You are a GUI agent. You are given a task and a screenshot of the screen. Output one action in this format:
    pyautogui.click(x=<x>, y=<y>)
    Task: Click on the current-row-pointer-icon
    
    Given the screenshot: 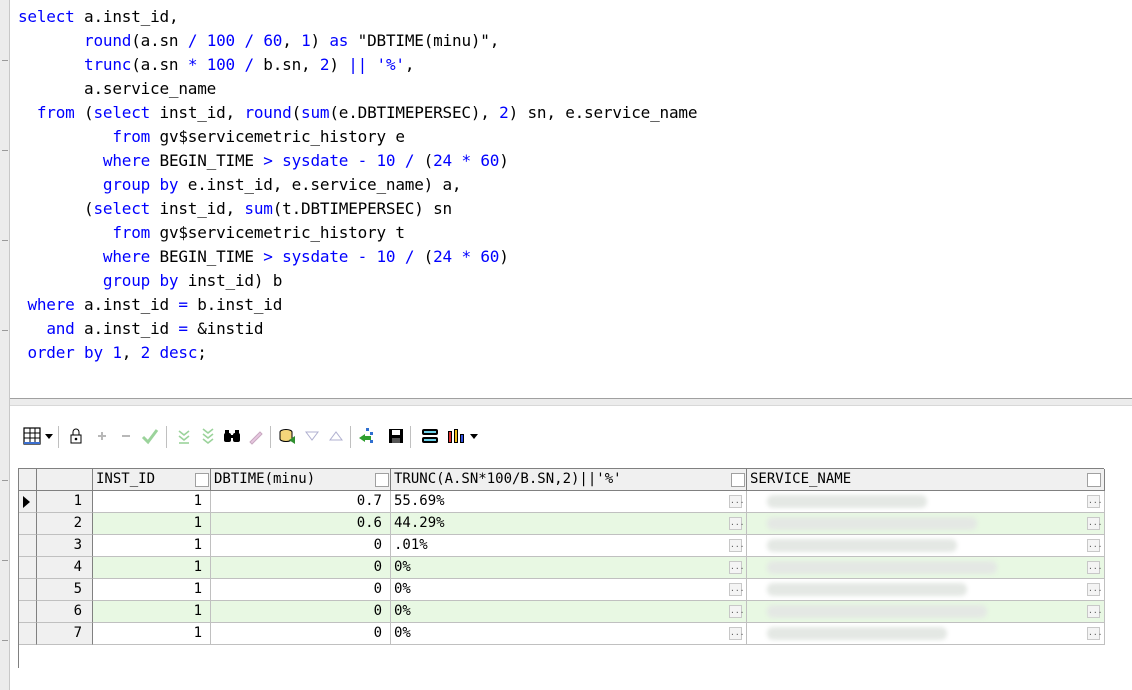 What is the action you would take?
    pyautogui.click(x=26, y=502)
    